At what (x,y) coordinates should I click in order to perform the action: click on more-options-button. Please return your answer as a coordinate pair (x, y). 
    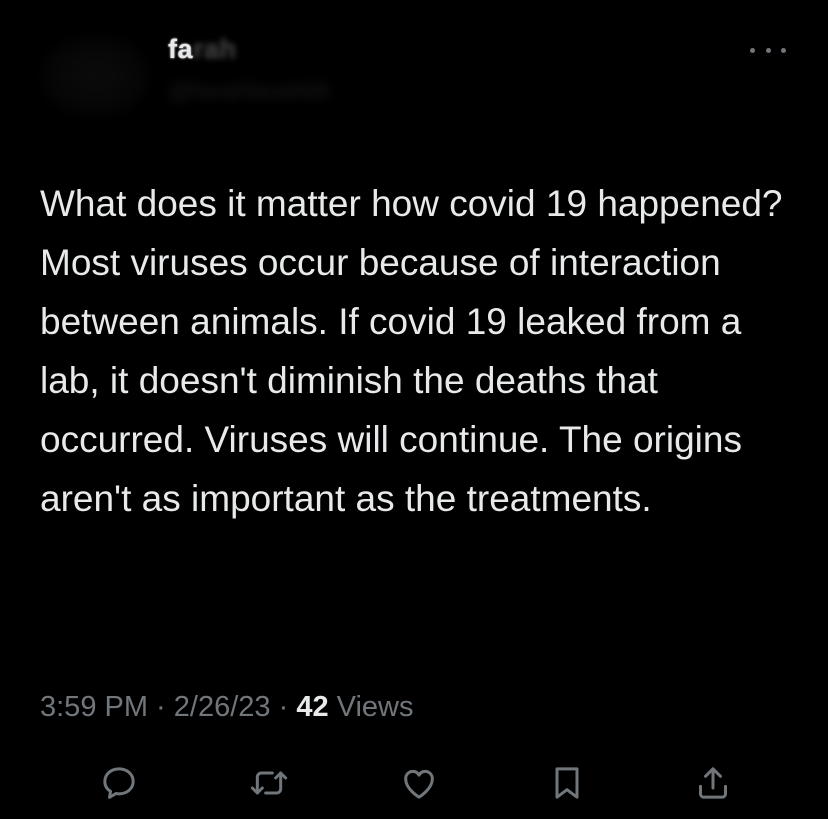
    Looking at the image, I should click on (768, 50).